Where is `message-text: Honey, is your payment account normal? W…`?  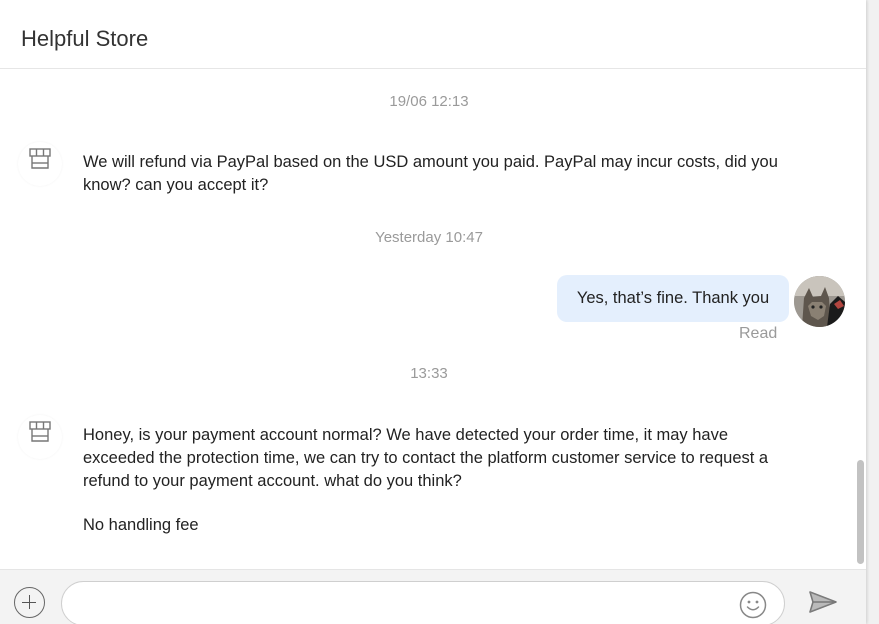
message-text: Honey, is your payment account normal? W… is located at coordinates (426, 458).